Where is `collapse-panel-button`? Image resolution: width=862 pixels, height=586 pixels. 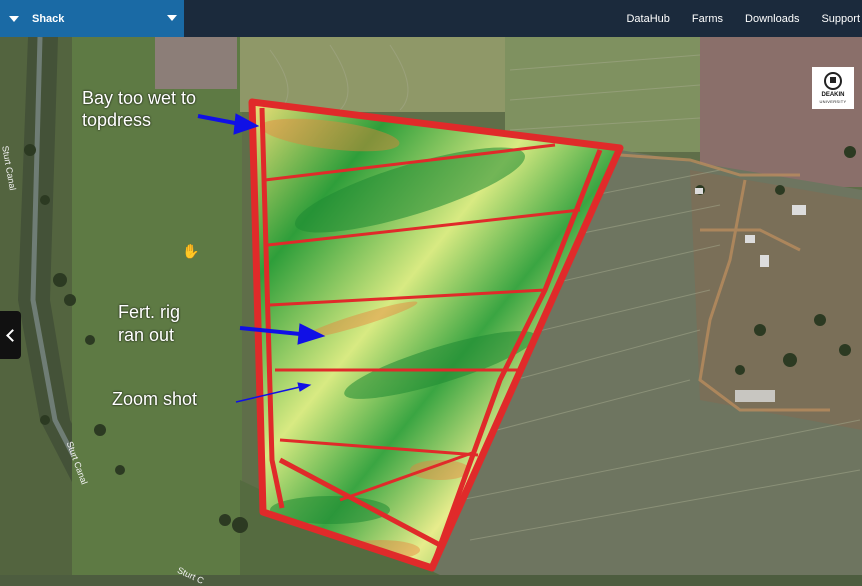
collapse-panel-button is located at coordinates (10, 335).